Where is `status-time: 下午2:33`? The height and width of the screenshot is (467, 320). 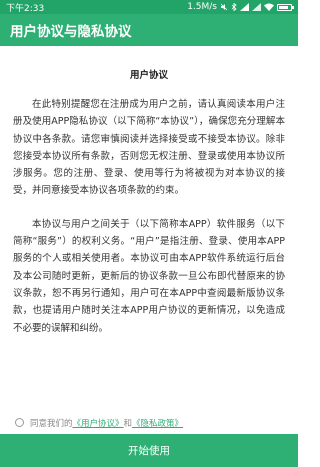
status-time: 下午2:33 is located at coordinates (25, 8).